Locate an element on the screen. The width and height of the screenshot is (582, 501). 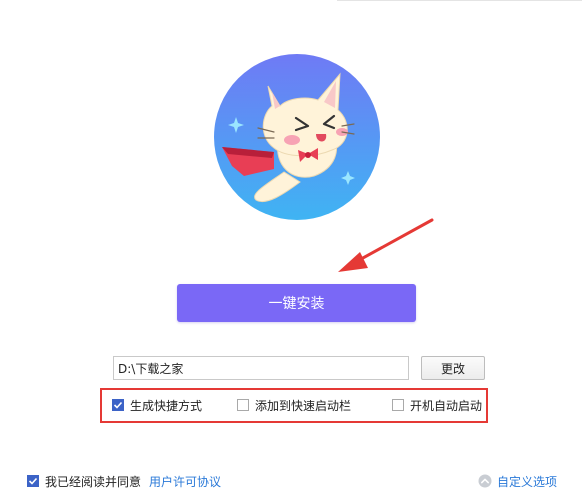
option-label: 开机自动启动 is located at coordinates (446, 405).